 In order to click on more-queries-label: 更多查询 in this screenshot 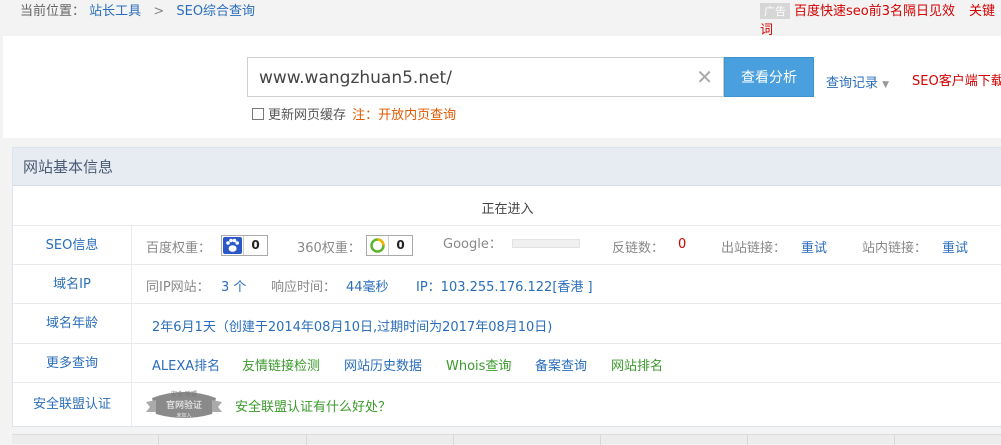, I will do `click(72, 363)`.